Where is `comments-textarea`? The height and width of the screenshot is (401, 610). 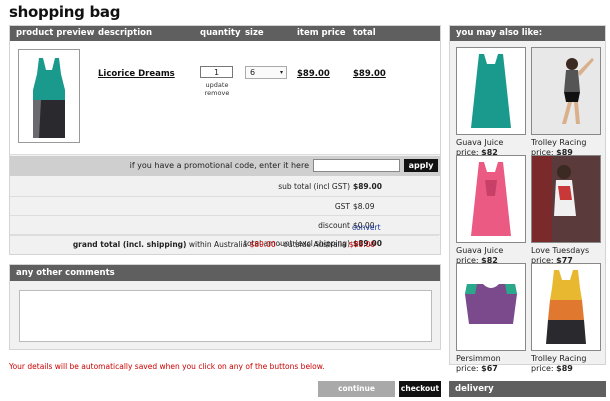
comments-textarea is located at coordinates (225, 316).